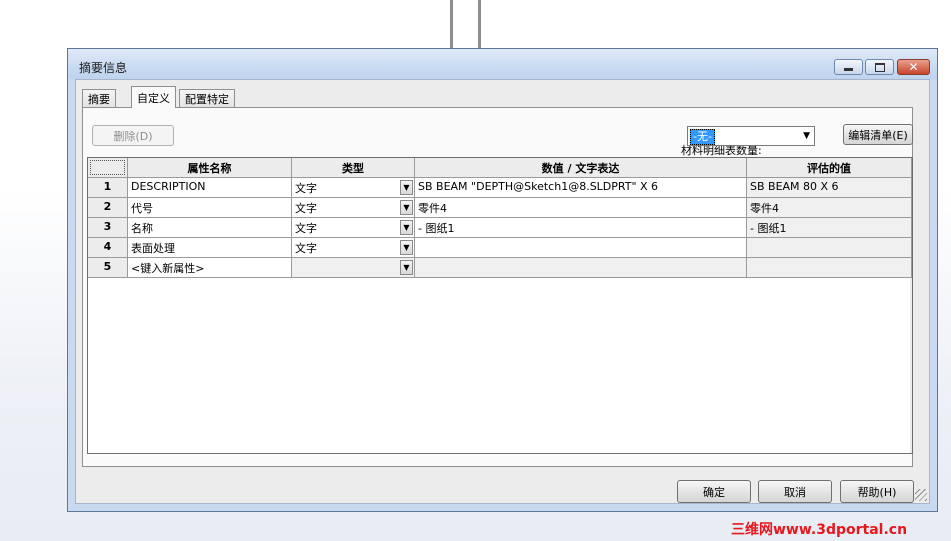 The height and width of the screenshot is (541, 951). I want to click on grid-header: 属性名称 类型 数值 / 文字表达 评估的值, so click(500, 168).